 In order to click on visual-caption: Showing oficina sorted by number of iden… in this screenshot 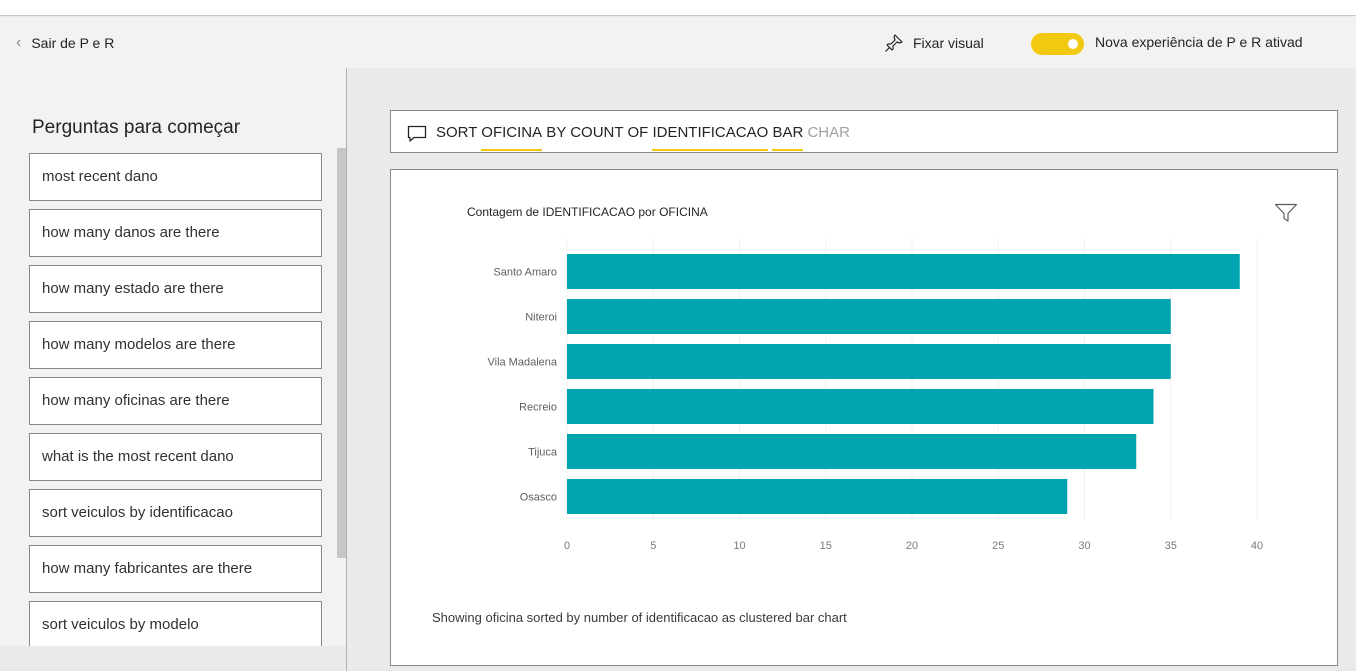, I will do `click(639, 617)`.